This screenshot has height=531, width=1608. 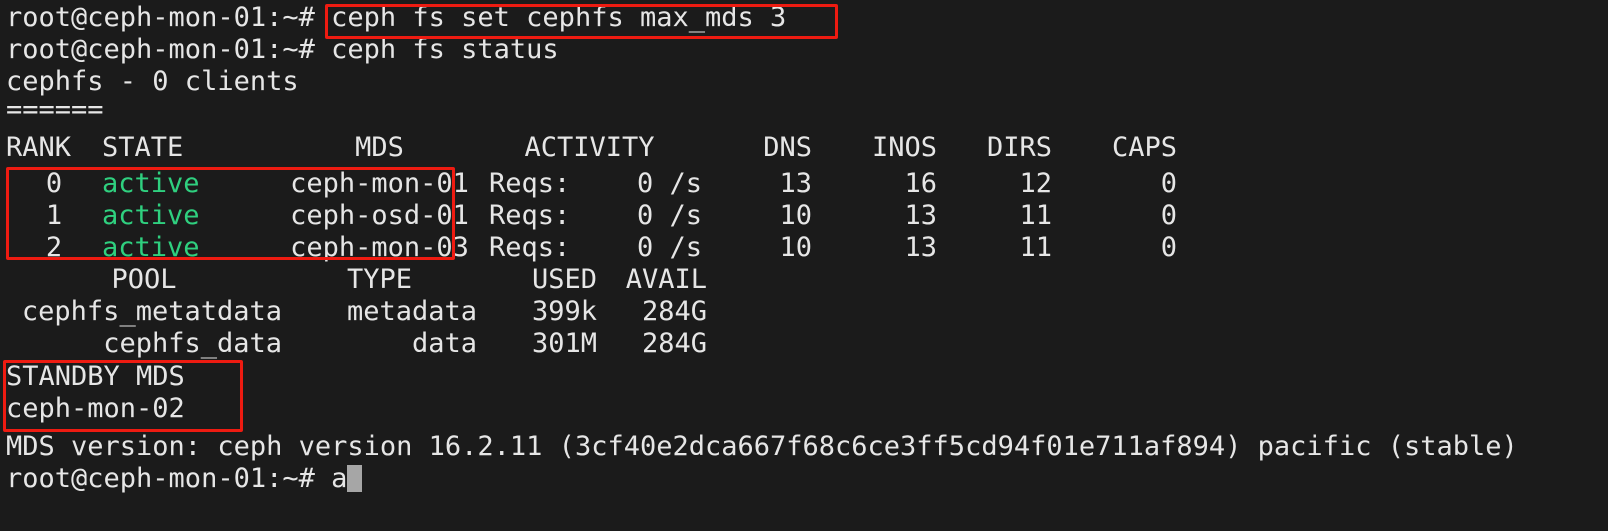 What do you see at coordinates (444, 343) in the screenshot?
I see `cell-pool-type: data` at bounding box center [444, 343].